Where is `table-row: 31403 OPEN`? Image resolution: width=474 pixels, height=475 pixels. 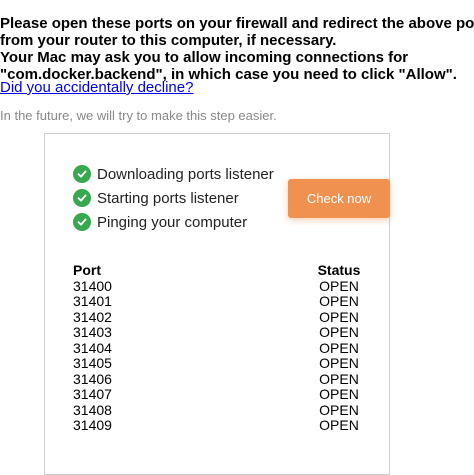 table-row: 31403 OPEN is located at coordinates (217, 332).